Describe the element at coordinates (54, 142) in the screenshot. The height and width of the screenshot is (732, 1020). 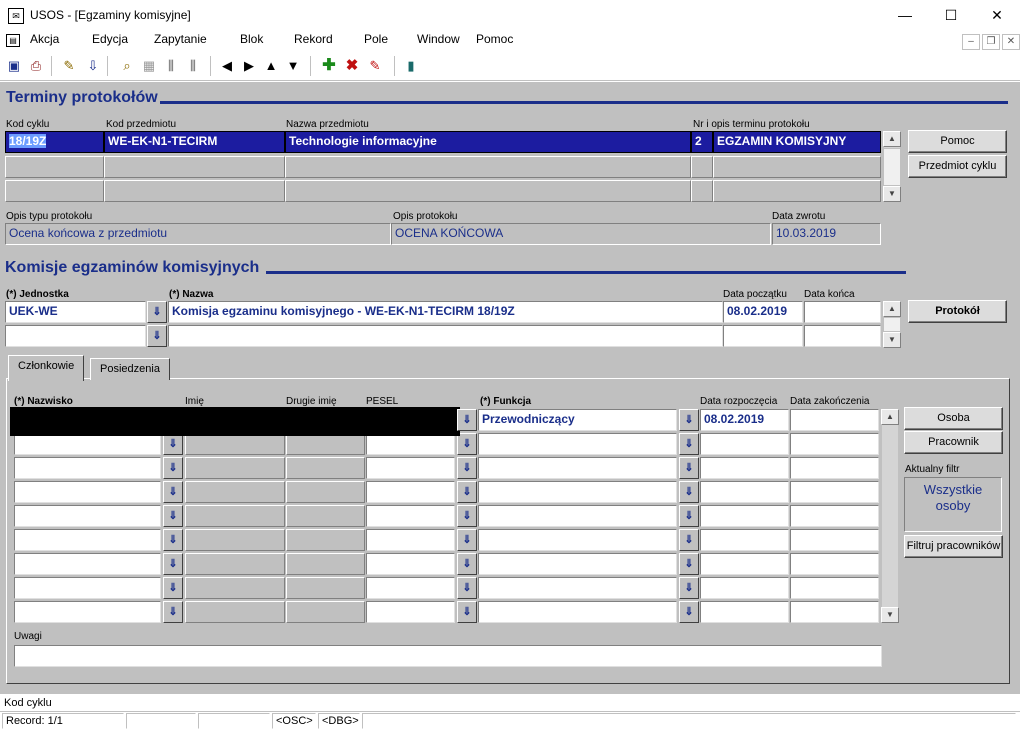
I see `kod-cyklu-field: 18/19Z` at that location.